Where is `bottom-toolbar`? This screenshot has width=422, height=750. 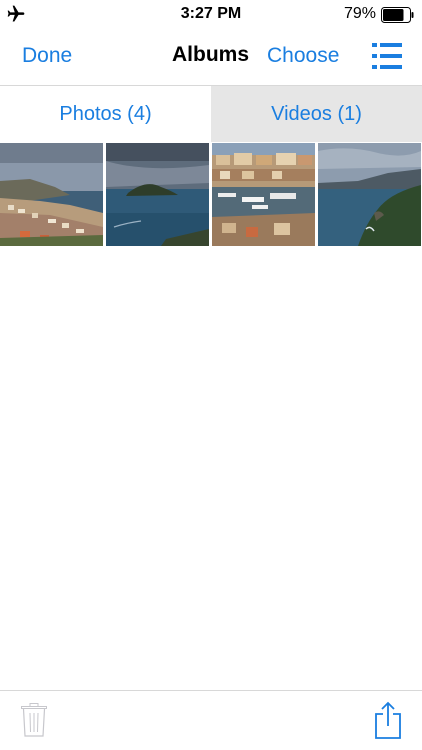
bottom-toolbar is located at coordinates (211, 720).